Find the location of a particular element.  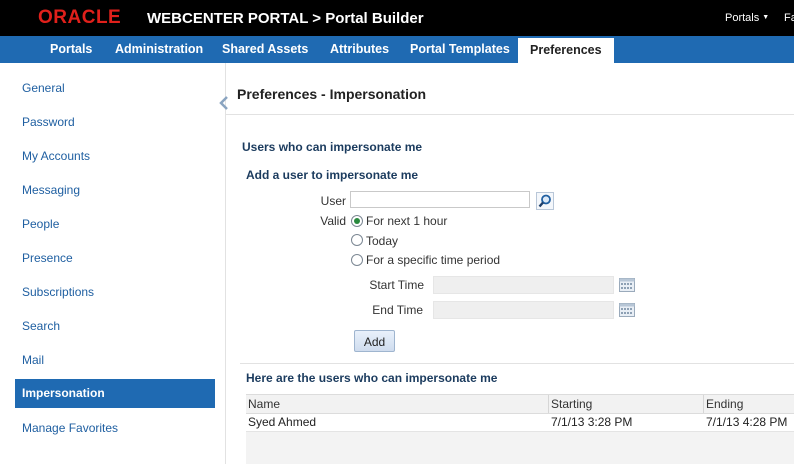

search-icon is located at coordinates (545, 201).